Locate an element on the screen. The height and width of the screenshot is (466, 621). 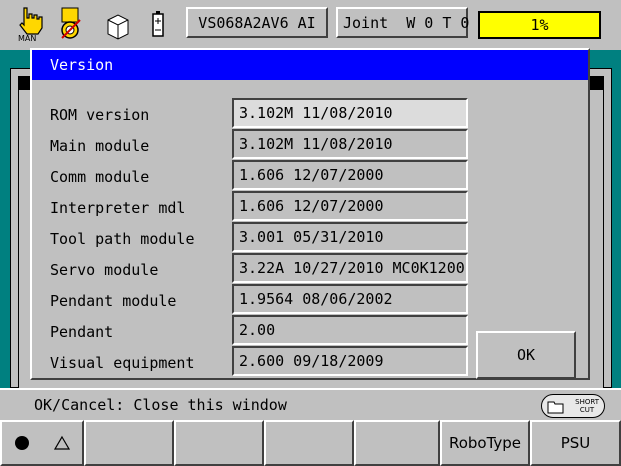
value-main-module: 3.102M 11/08/2010 is located at coordinates (350, 144).